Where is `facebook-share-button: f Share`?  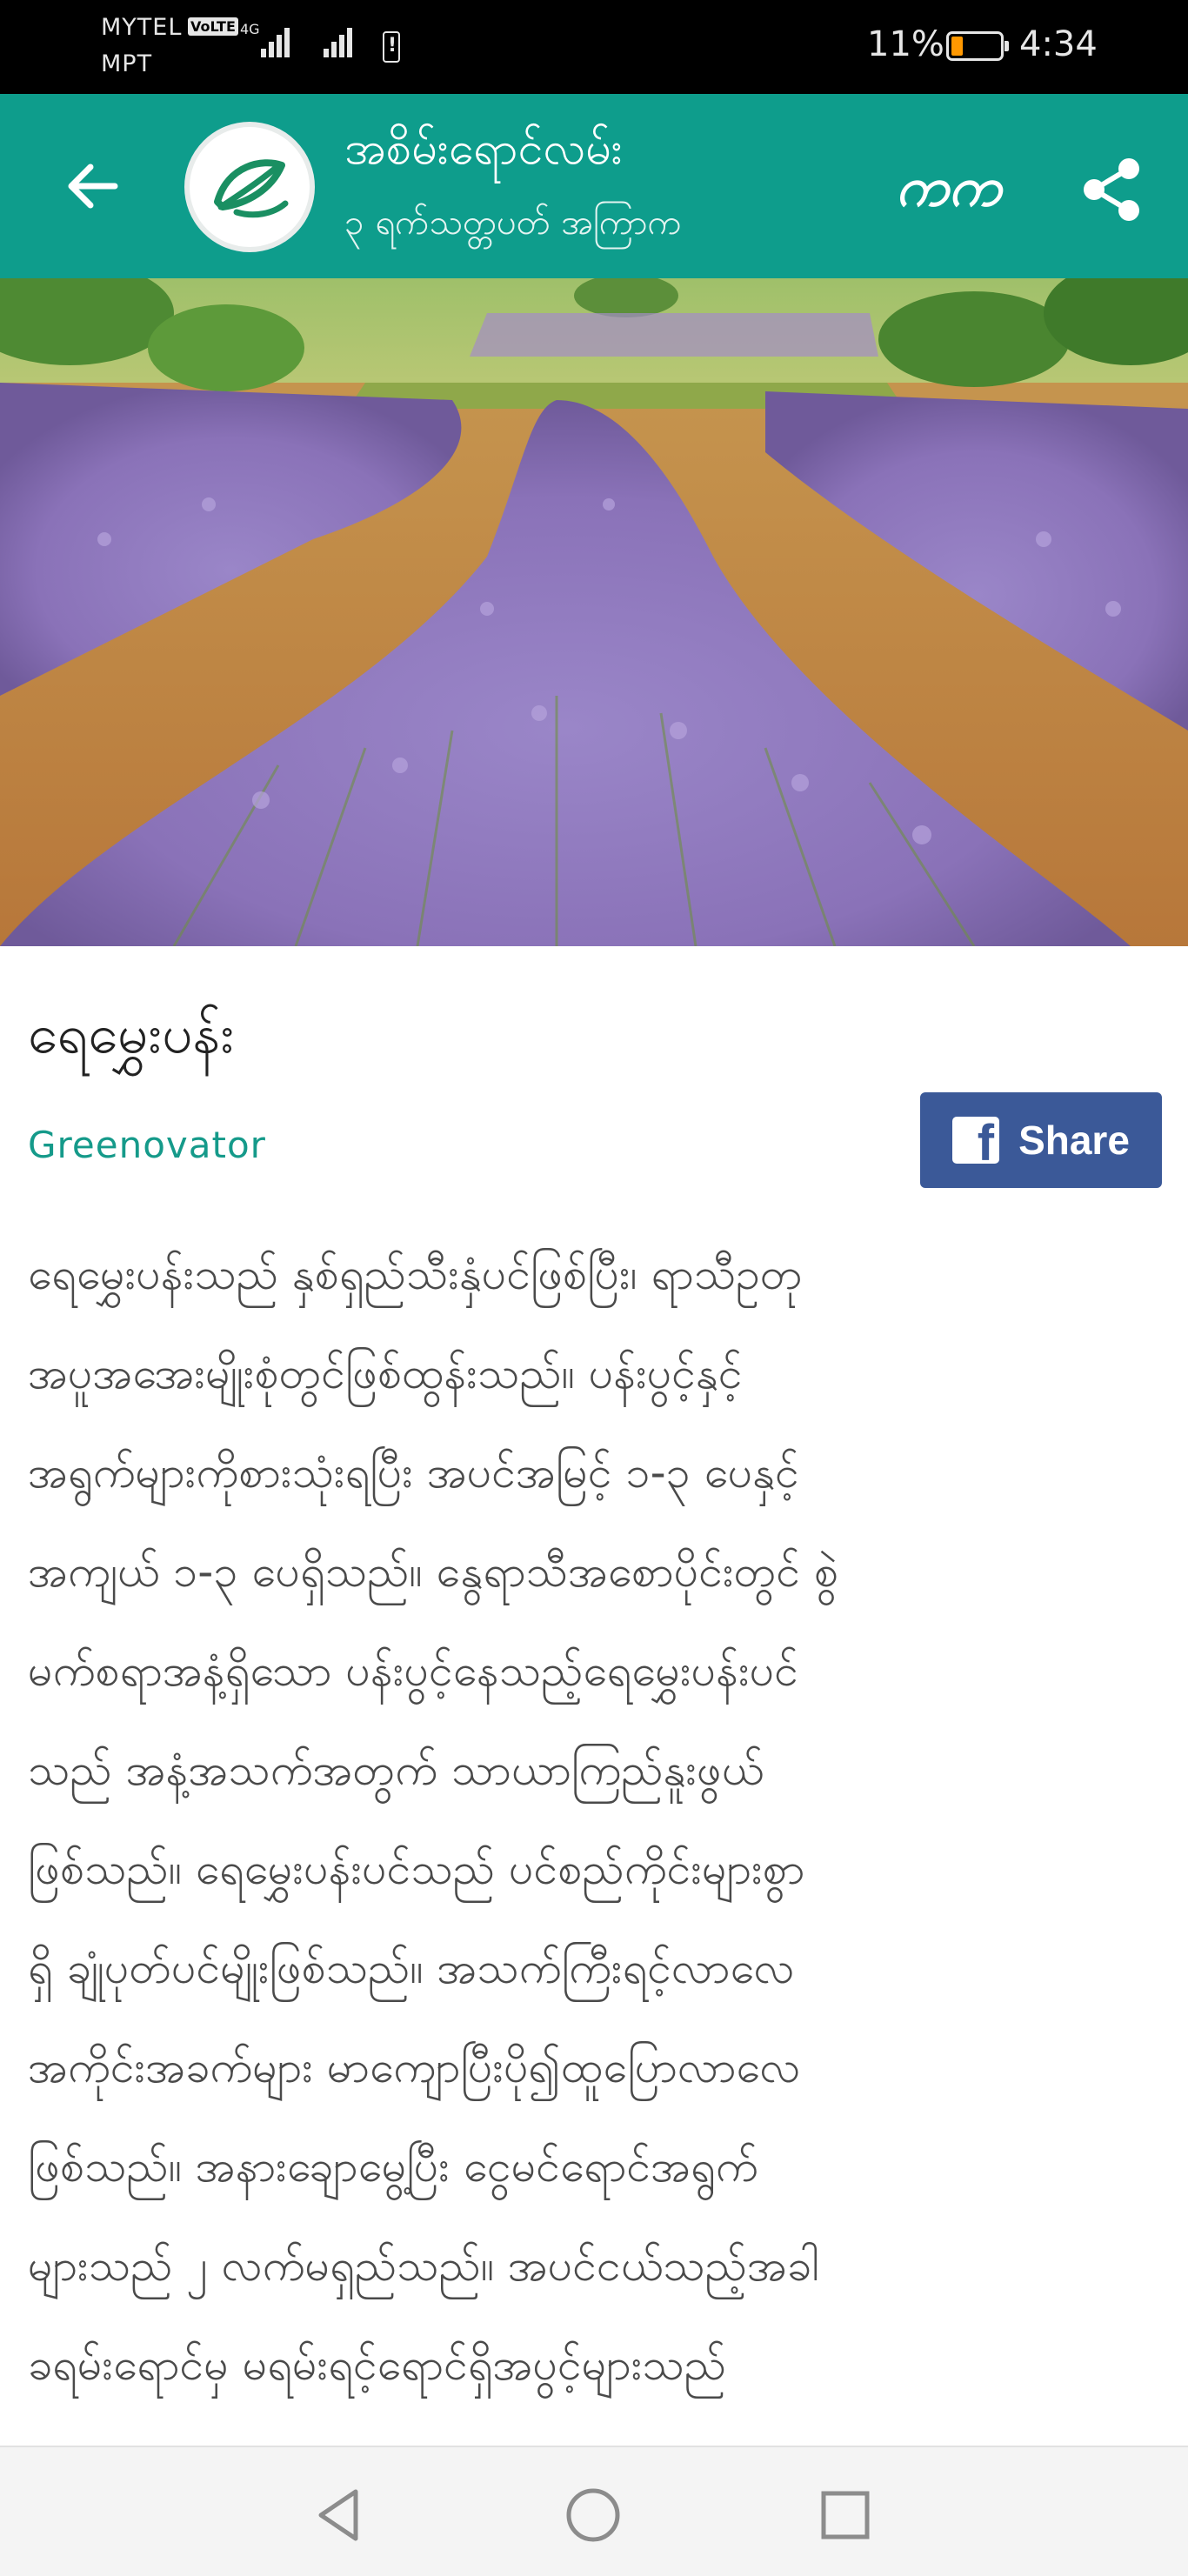
facebook-share-button: f Share is located at coordinates (1041, 1140).